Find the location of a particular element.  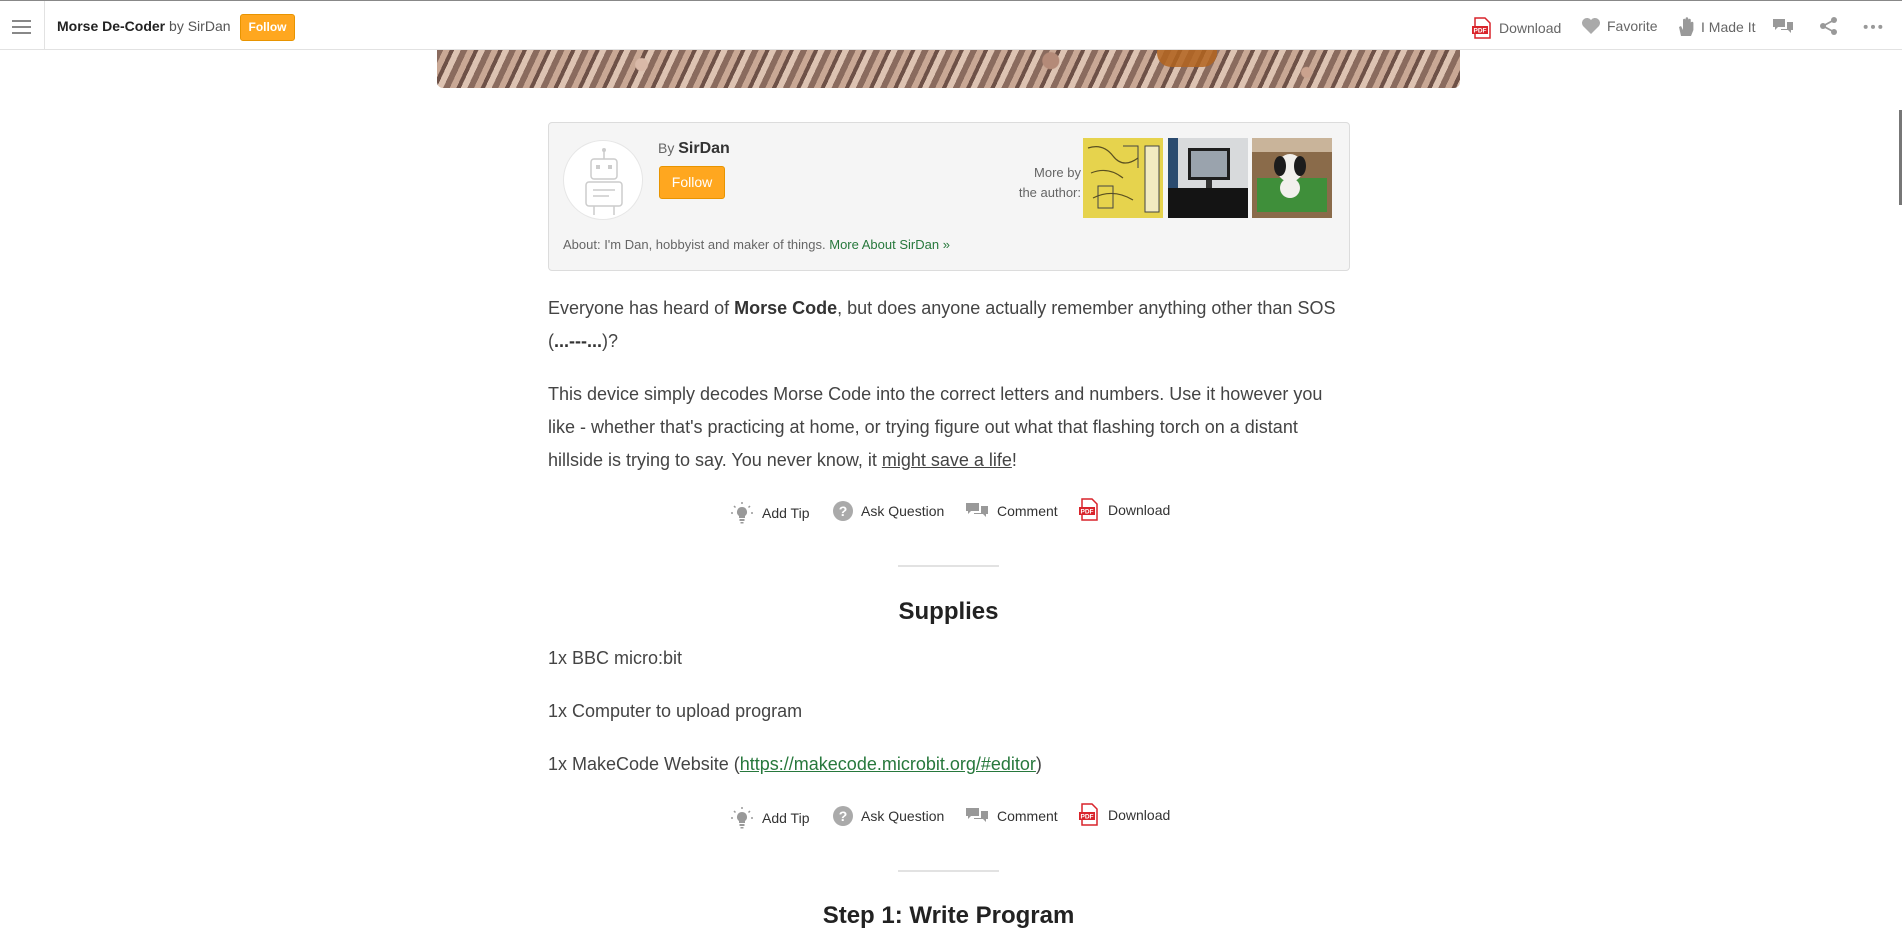

favorite-button: Favorite is located at coordinates (1619, 26).